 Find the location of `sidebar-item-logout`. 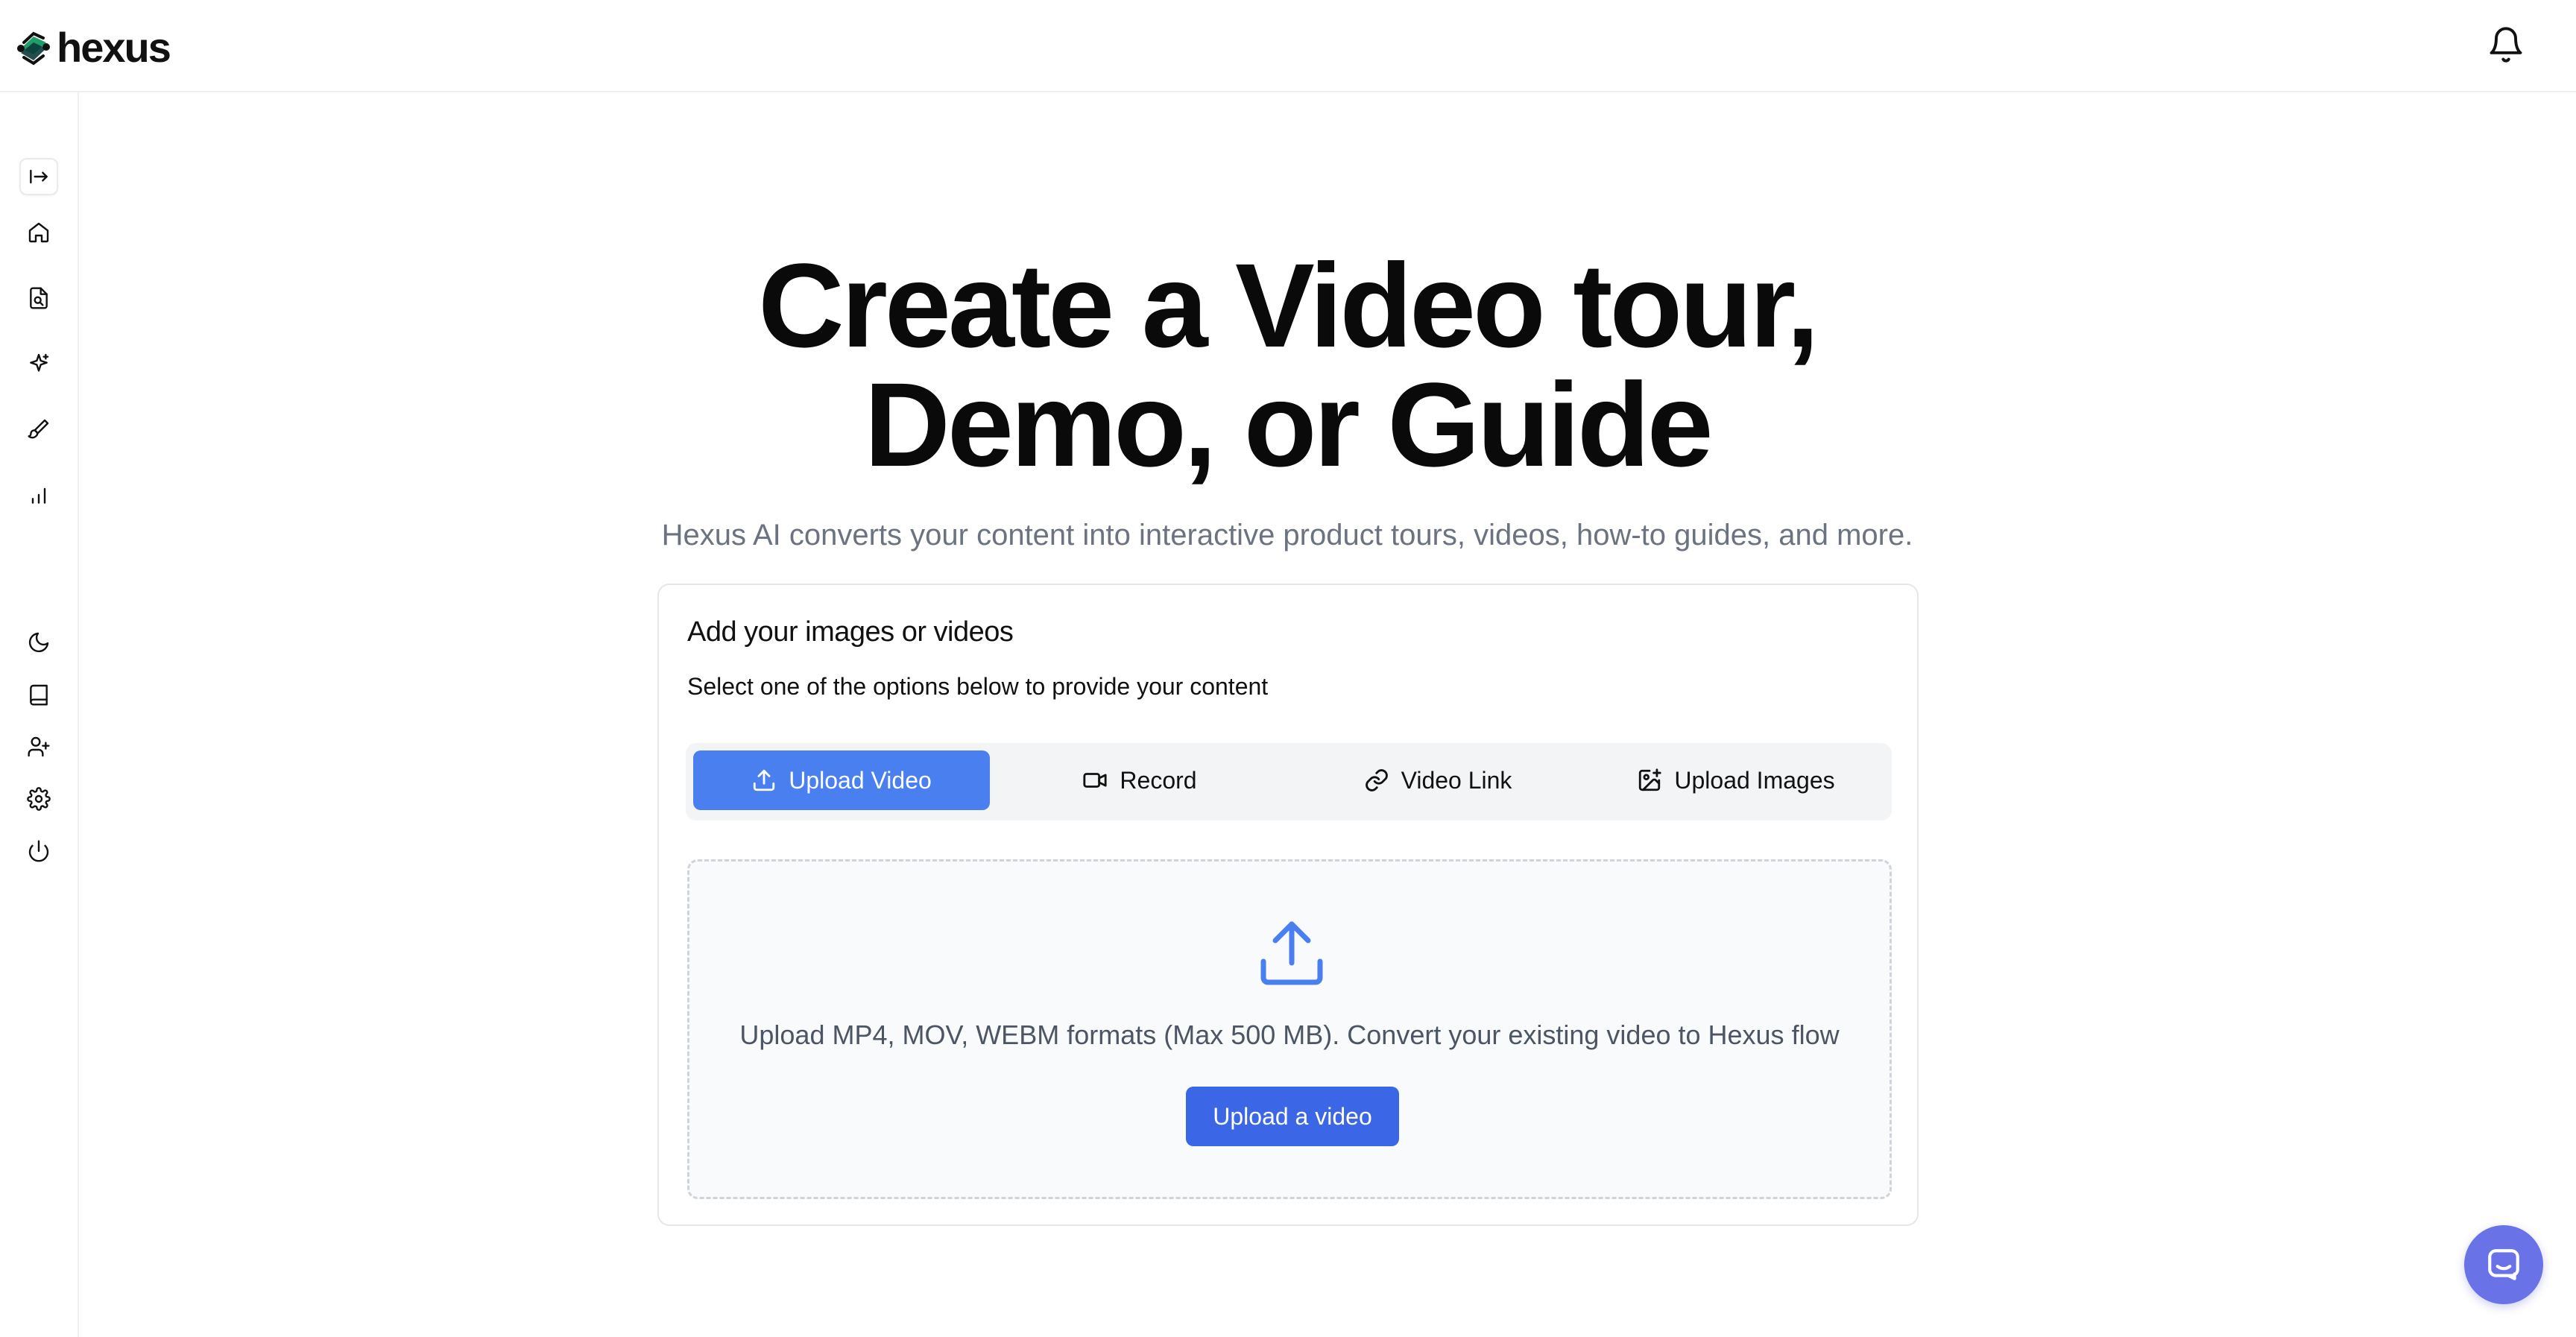

sidebar-item-logout is located at coordinates (38, 851).